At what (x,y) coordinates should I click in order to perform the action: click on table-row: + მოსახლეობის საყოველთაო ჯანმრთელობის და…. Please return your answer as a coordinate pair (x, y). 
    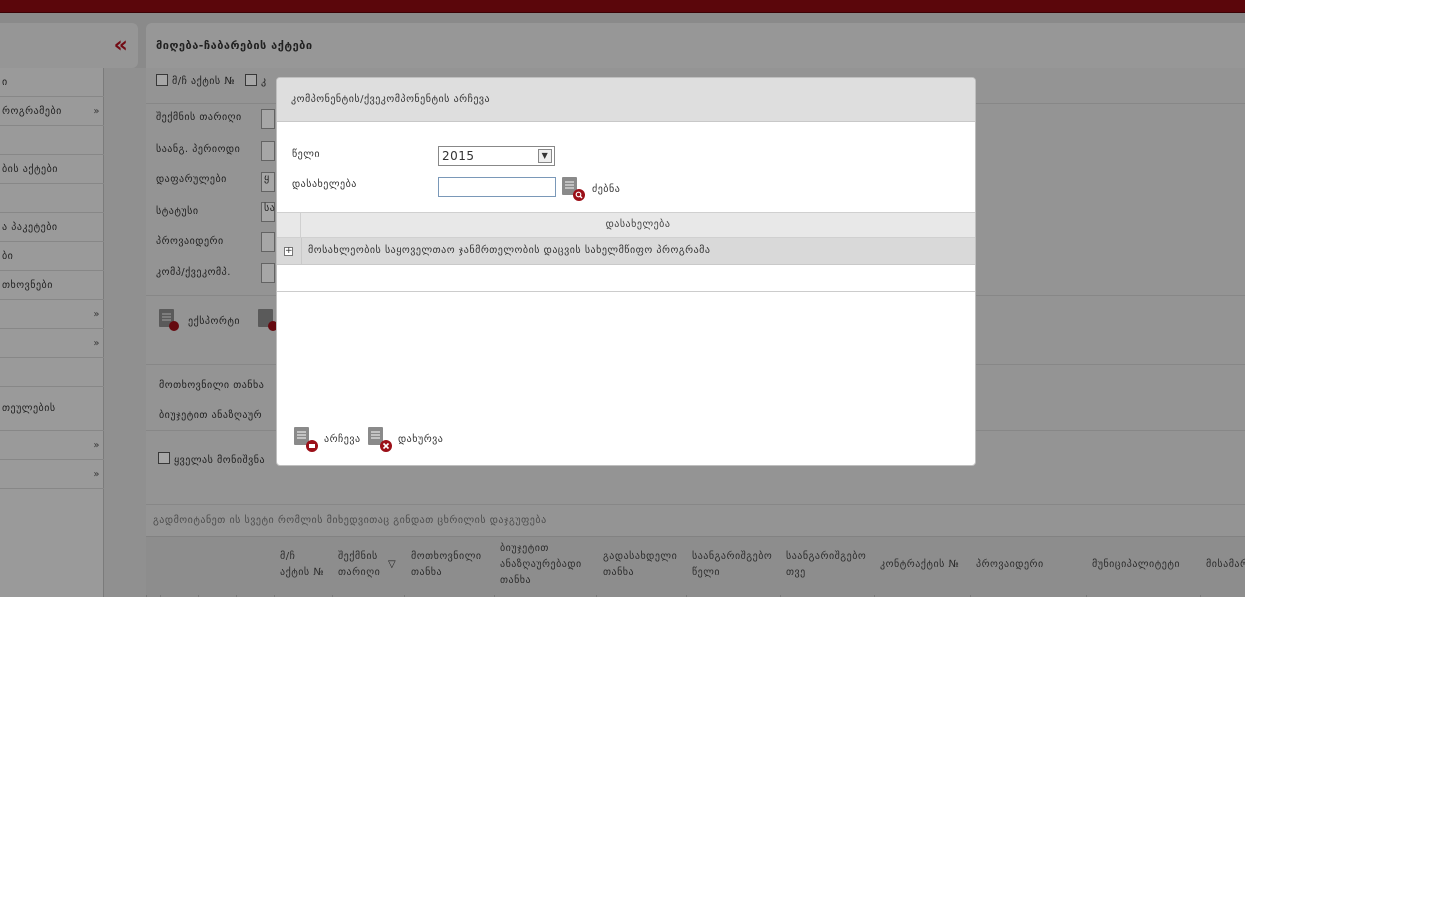
    Looking at the image, I should click on (626, 251).